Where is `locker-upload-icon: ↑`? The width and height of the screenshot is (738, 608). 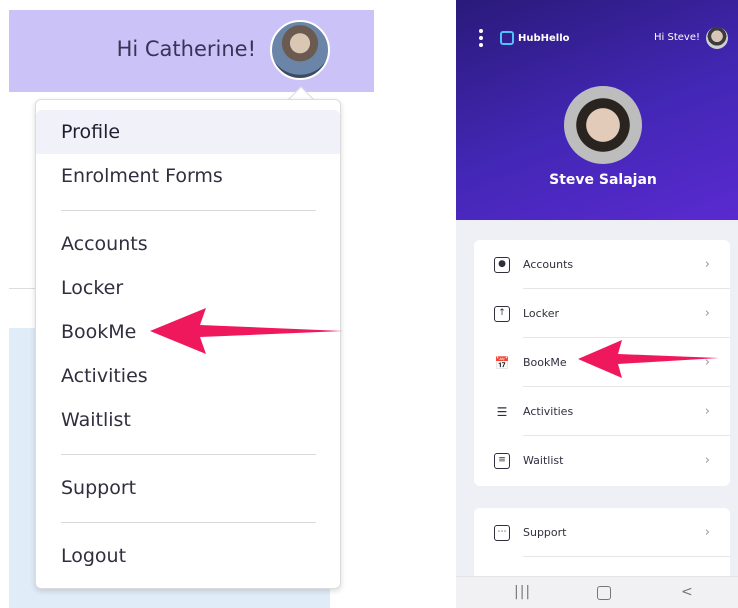
locker-upload-icon: ↑ is located at coordinates (502, 314).